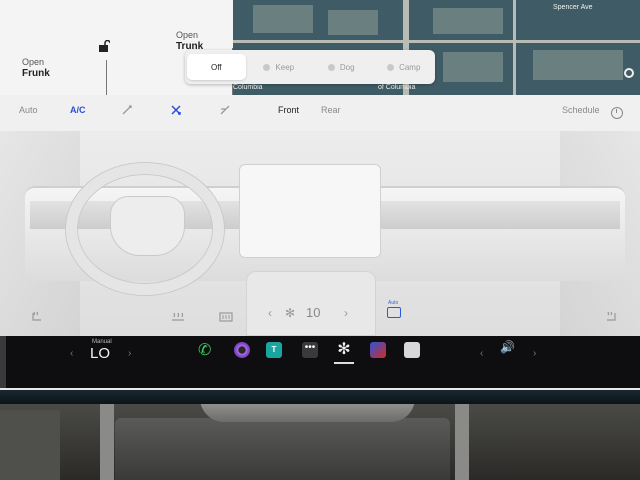  Describe the element at coordinates (176, 110) in the screenshot. I see `airflow-feet-icon` at that location.